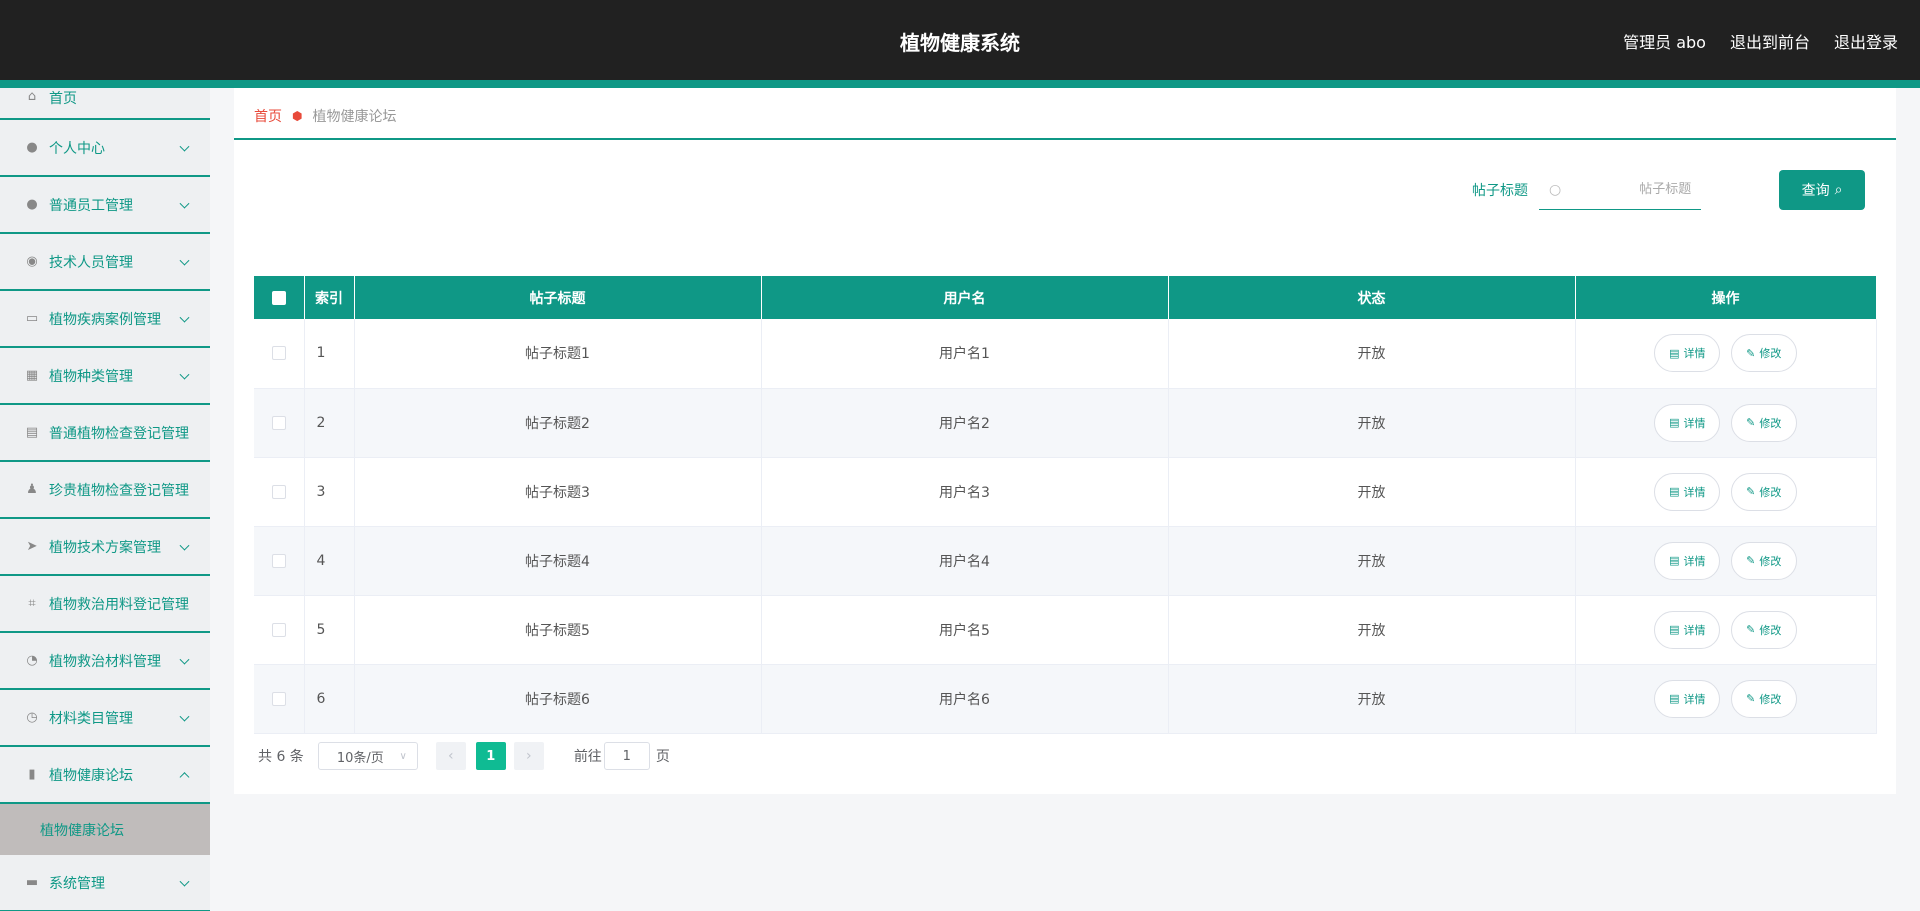  Describe the element at coordinates (360, 758) in the screenshot. I see `page-size-value: 10条/页` at that location.